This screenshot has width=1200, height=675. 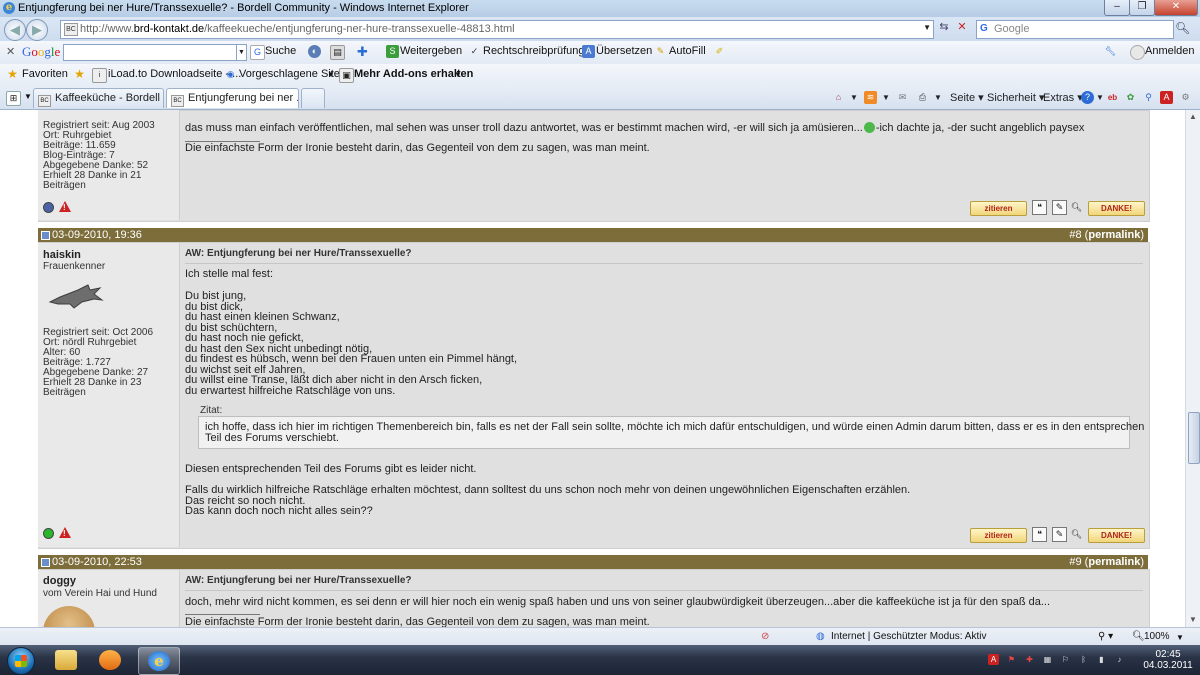 What do you see at coordinates (1157, 636) in the screenshot?
I see `zoom-level: 100%` at bounding box center [1157, 636].